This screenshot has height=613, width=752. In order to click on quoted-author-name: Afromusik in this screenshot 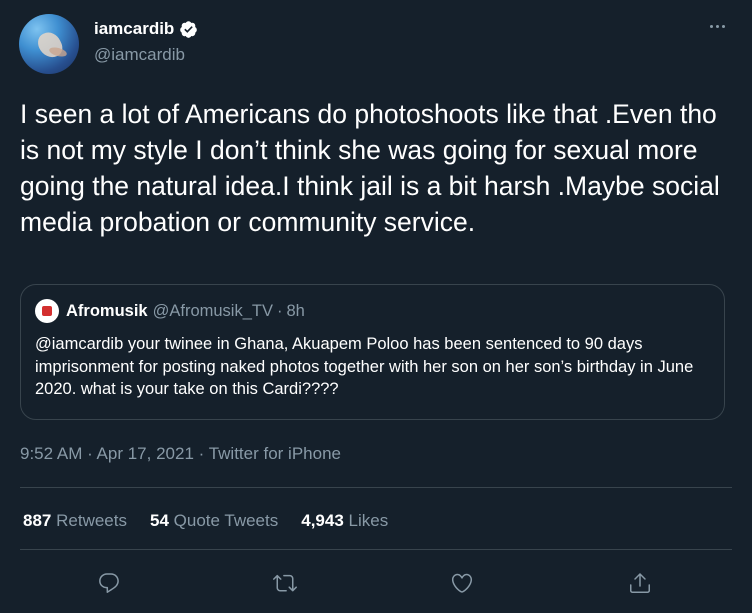, I will do `click(107, 310)`.